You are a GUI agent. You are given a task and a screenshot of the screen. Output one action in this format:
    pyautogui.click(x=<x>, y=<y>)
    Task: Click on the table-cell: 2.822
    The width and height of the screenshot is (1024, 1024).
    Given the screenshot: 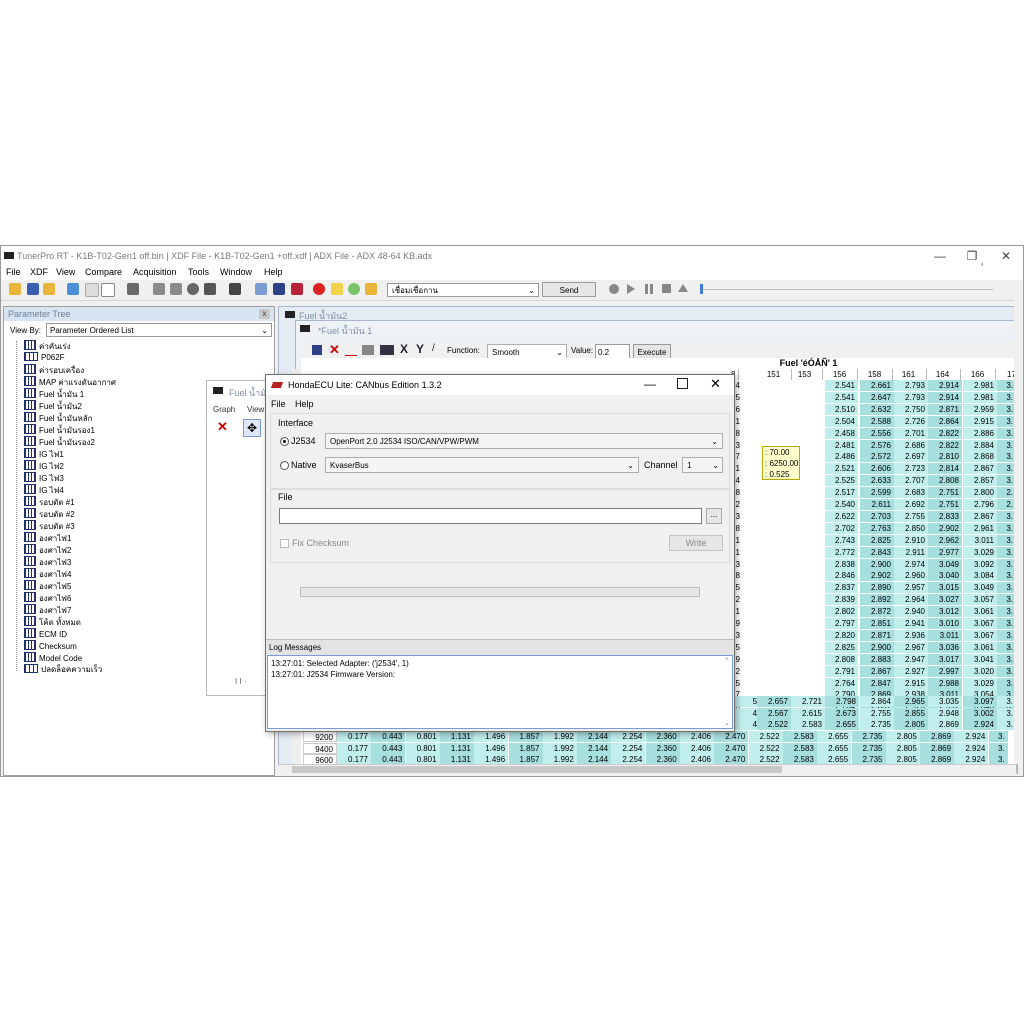 What is the action you would take?
    pyautogui.click(x=945, y=433)
    